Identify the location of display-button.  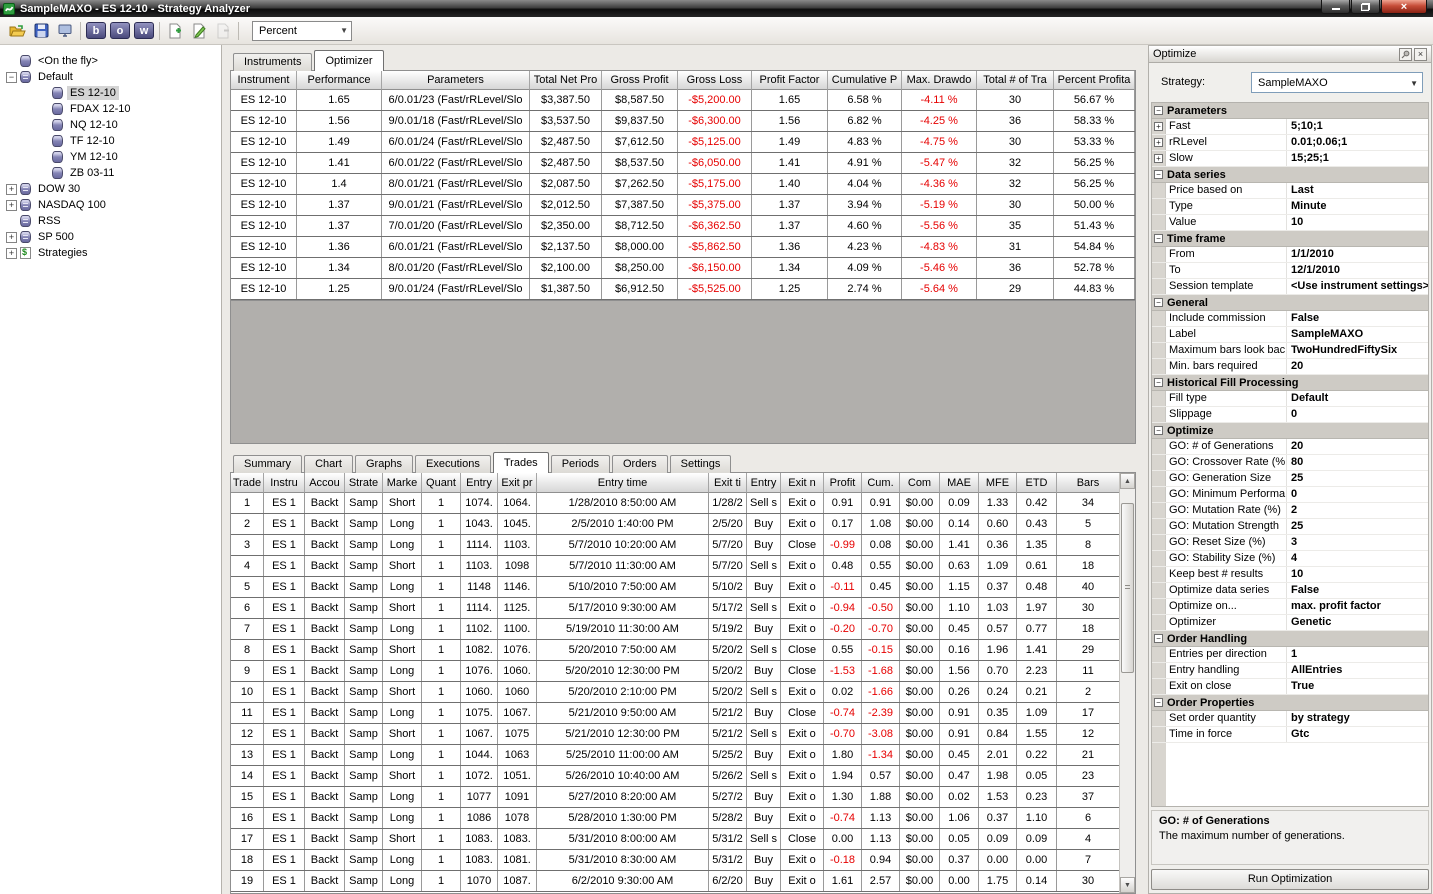
(65, 31).